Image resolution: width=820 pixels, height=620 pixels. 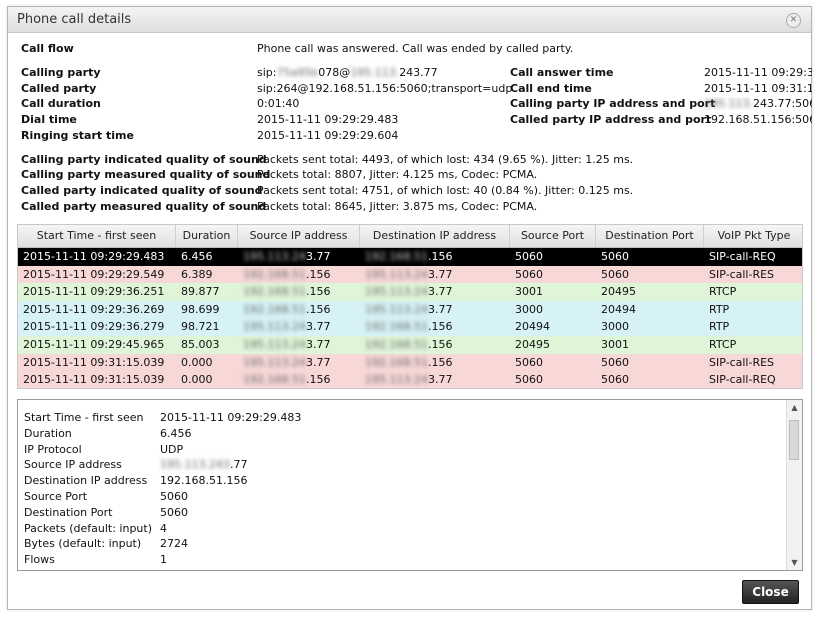 What do you see at coordinates (200, 344) in the screenshot?
I see `table-cell: 85.003` at bounding box center [200, 344].